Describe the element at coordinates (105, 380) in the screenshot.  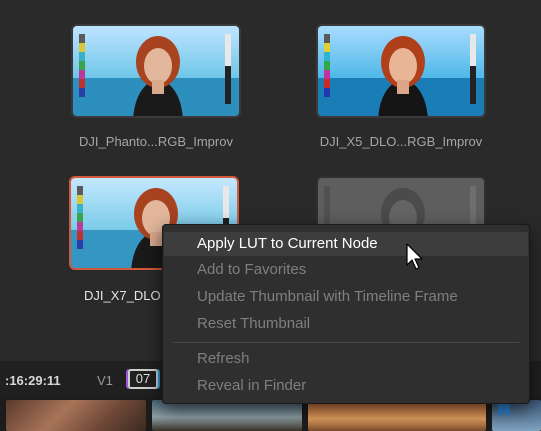
I see `track-label: V1` at that location.